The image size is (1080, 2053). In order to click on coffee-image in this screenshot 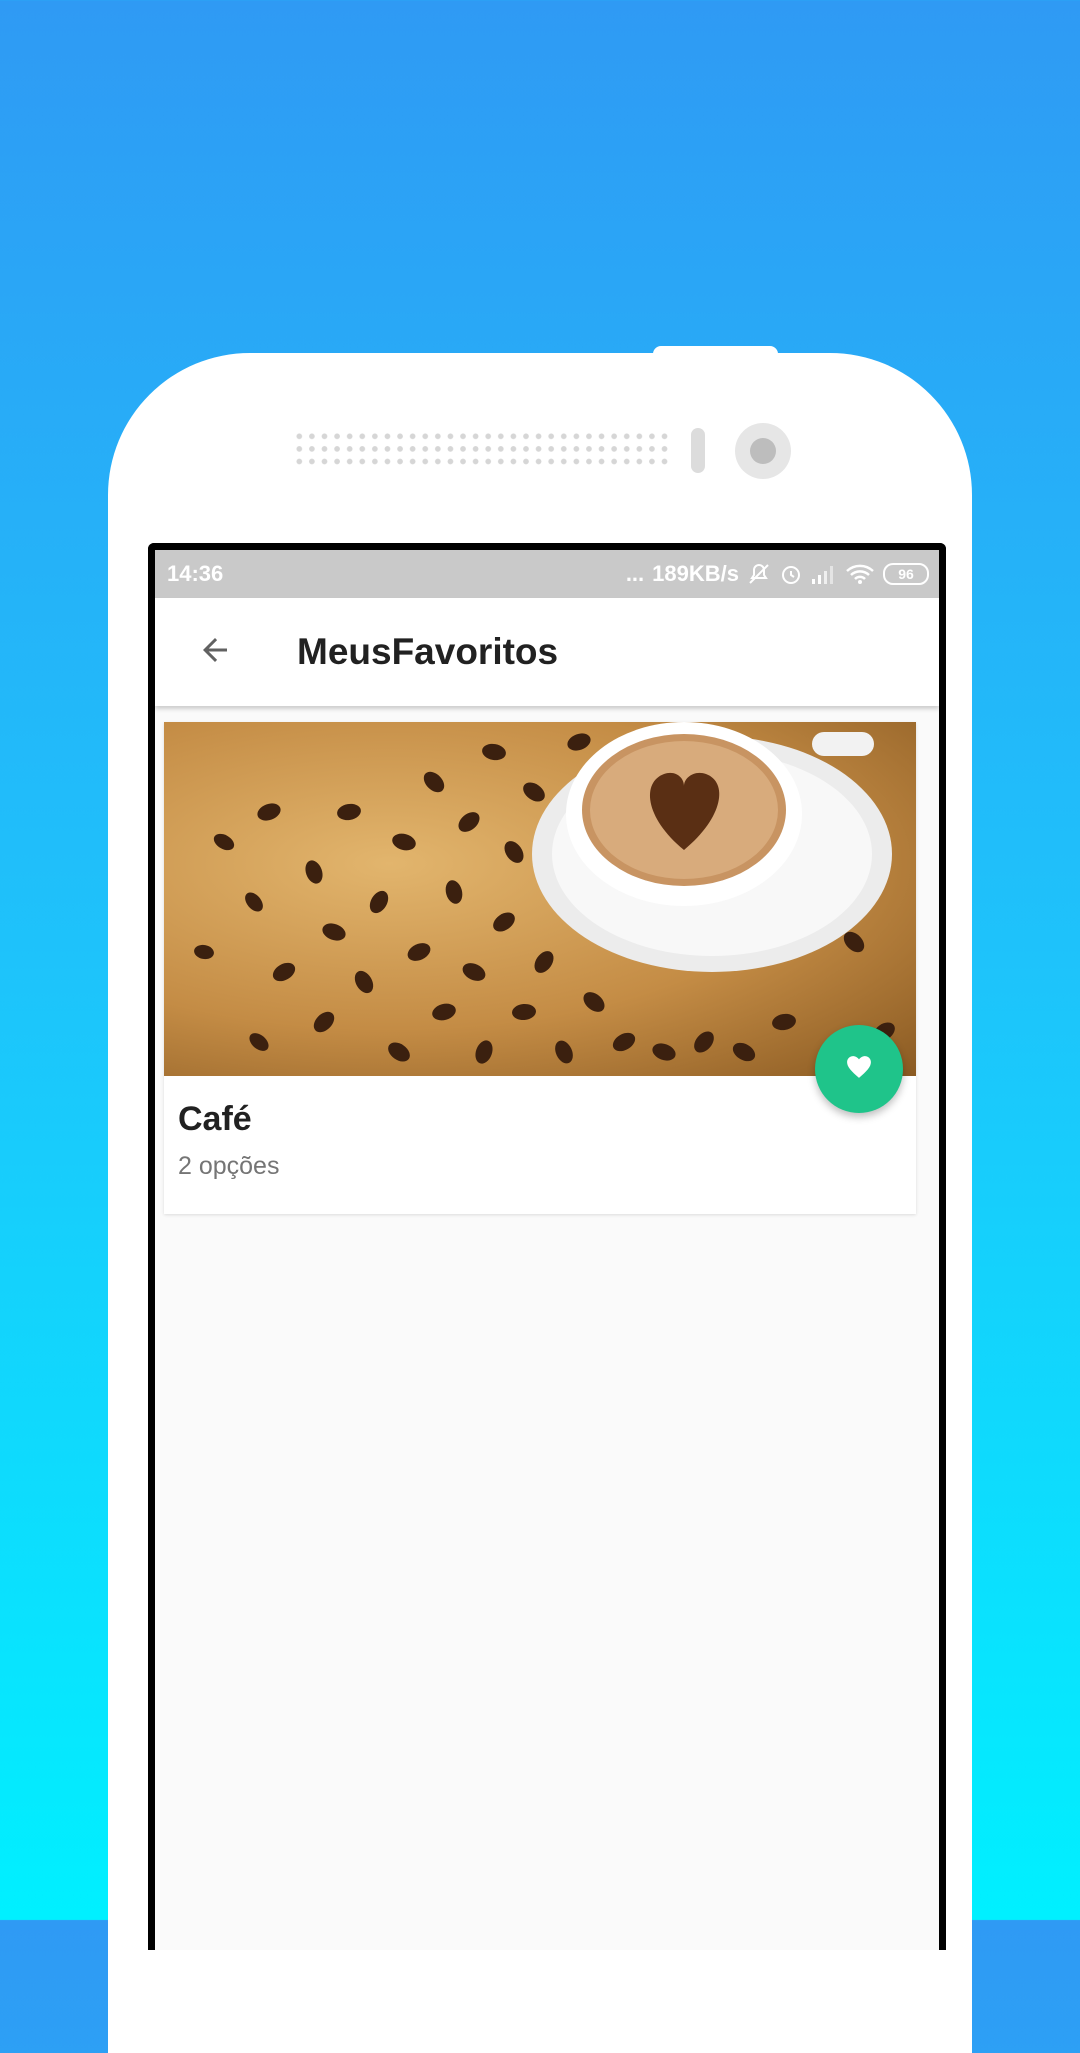, I will do `click(540, 899)`.